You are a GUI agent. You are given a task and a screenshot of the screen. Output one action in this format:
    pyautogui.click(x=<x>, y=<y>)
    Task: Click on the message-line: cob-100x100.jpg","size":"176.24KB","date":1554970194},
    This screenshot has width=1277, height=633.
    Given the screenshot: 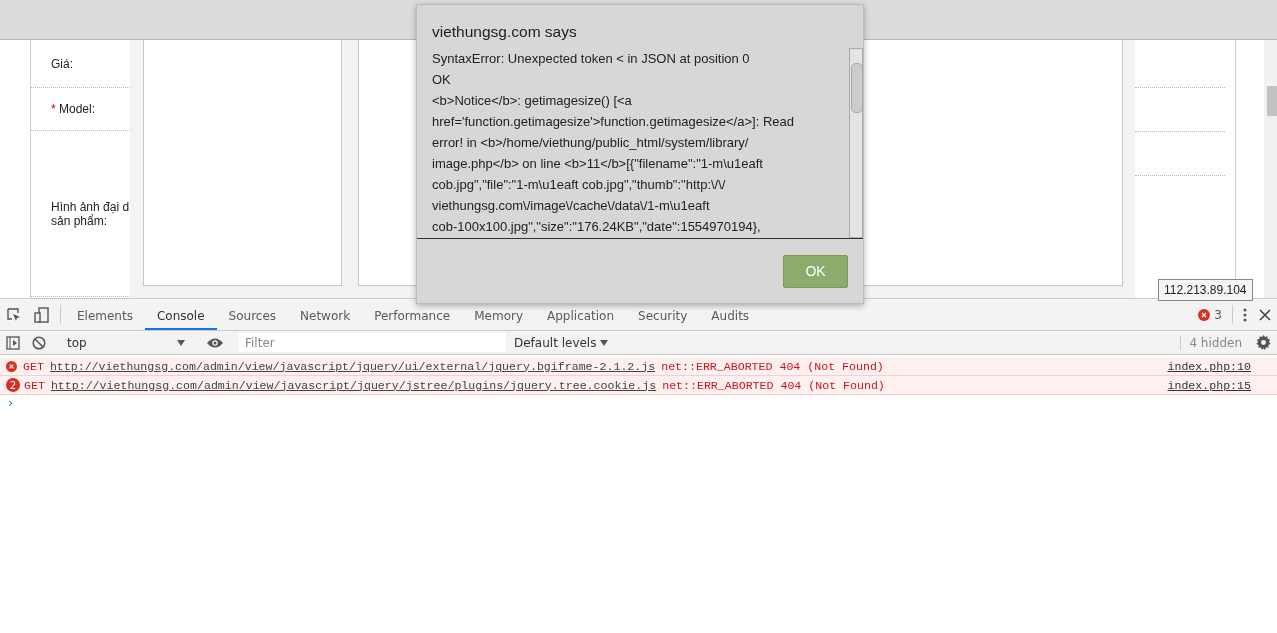 What is the action you would take?
    pyautogui.click(x=597, y=227)
    